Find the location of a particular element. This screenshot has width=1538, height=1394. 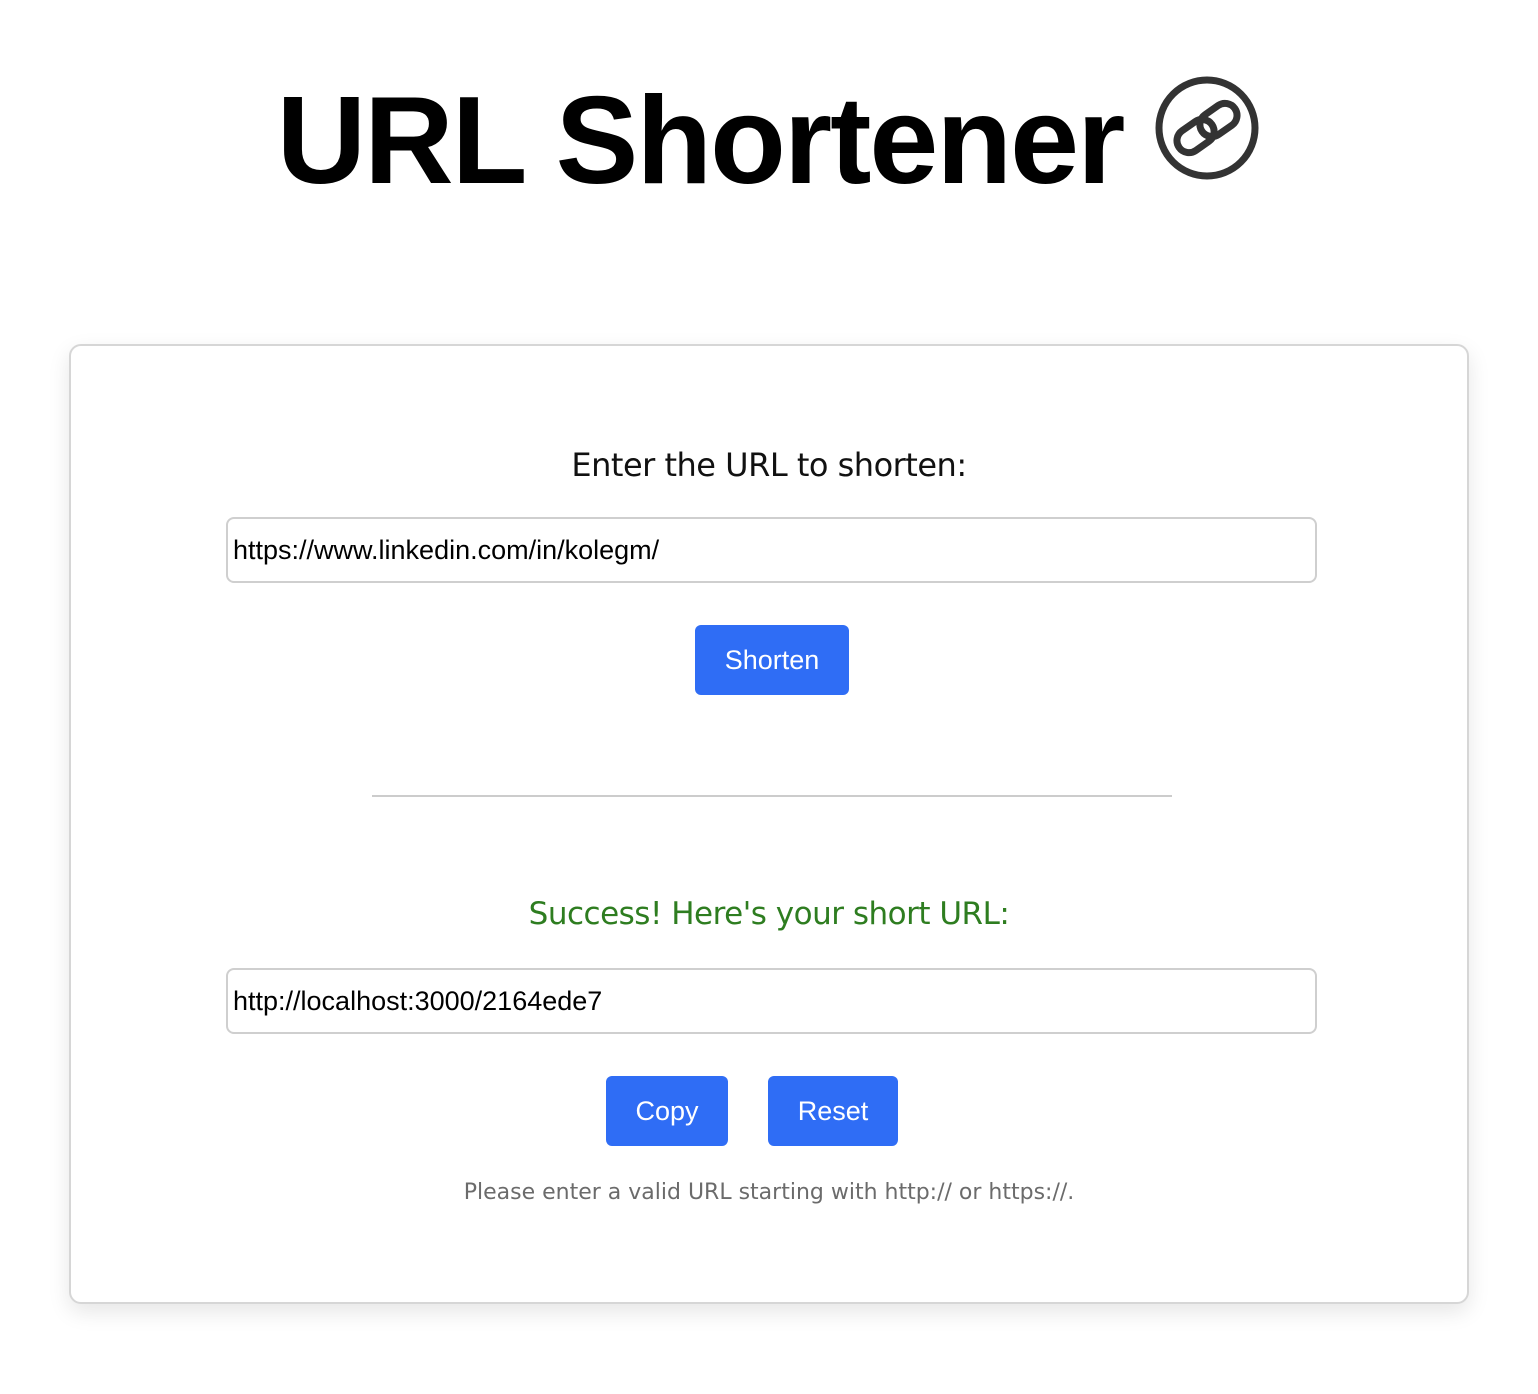

short-url-field is located at coordinates (771, 1001).